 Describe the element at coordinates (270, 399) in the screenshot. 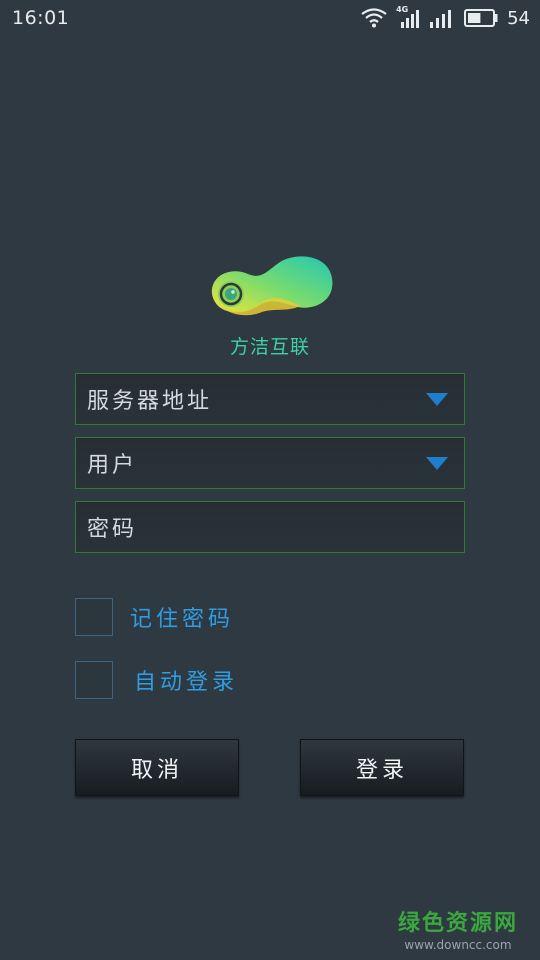

I see `server-address-field: 服务器地址` at that location.